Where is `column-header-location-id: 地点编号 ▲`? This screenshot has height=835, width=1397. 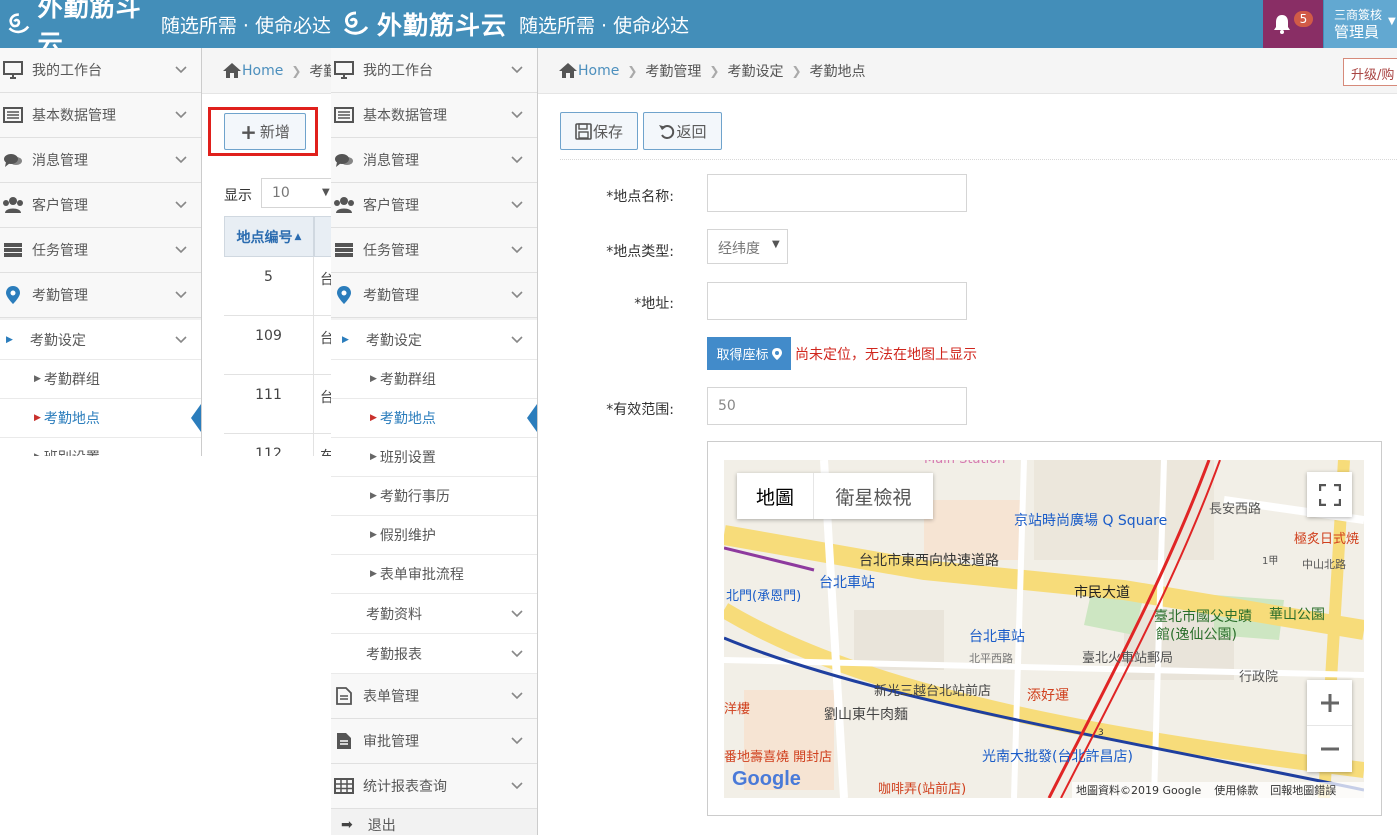
column-header-location-id: 地点编号 ▲ is located at coordinates (269, 236).